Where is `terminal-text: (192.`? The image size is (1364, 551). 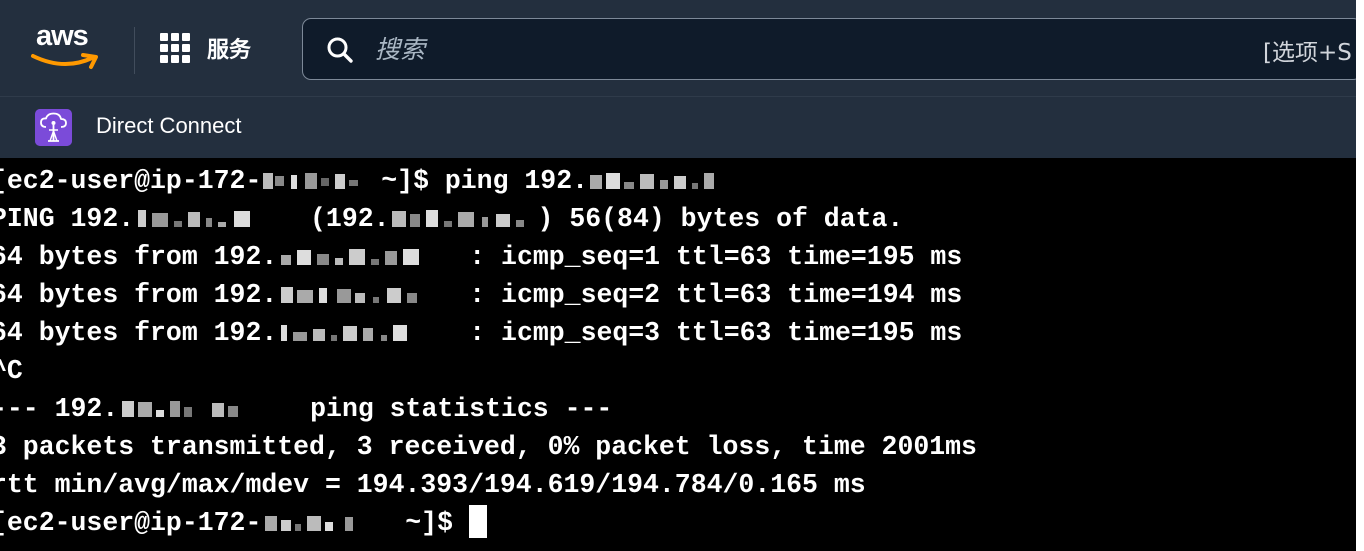 terminal-text: (192. is located at coordinates (342, 219).